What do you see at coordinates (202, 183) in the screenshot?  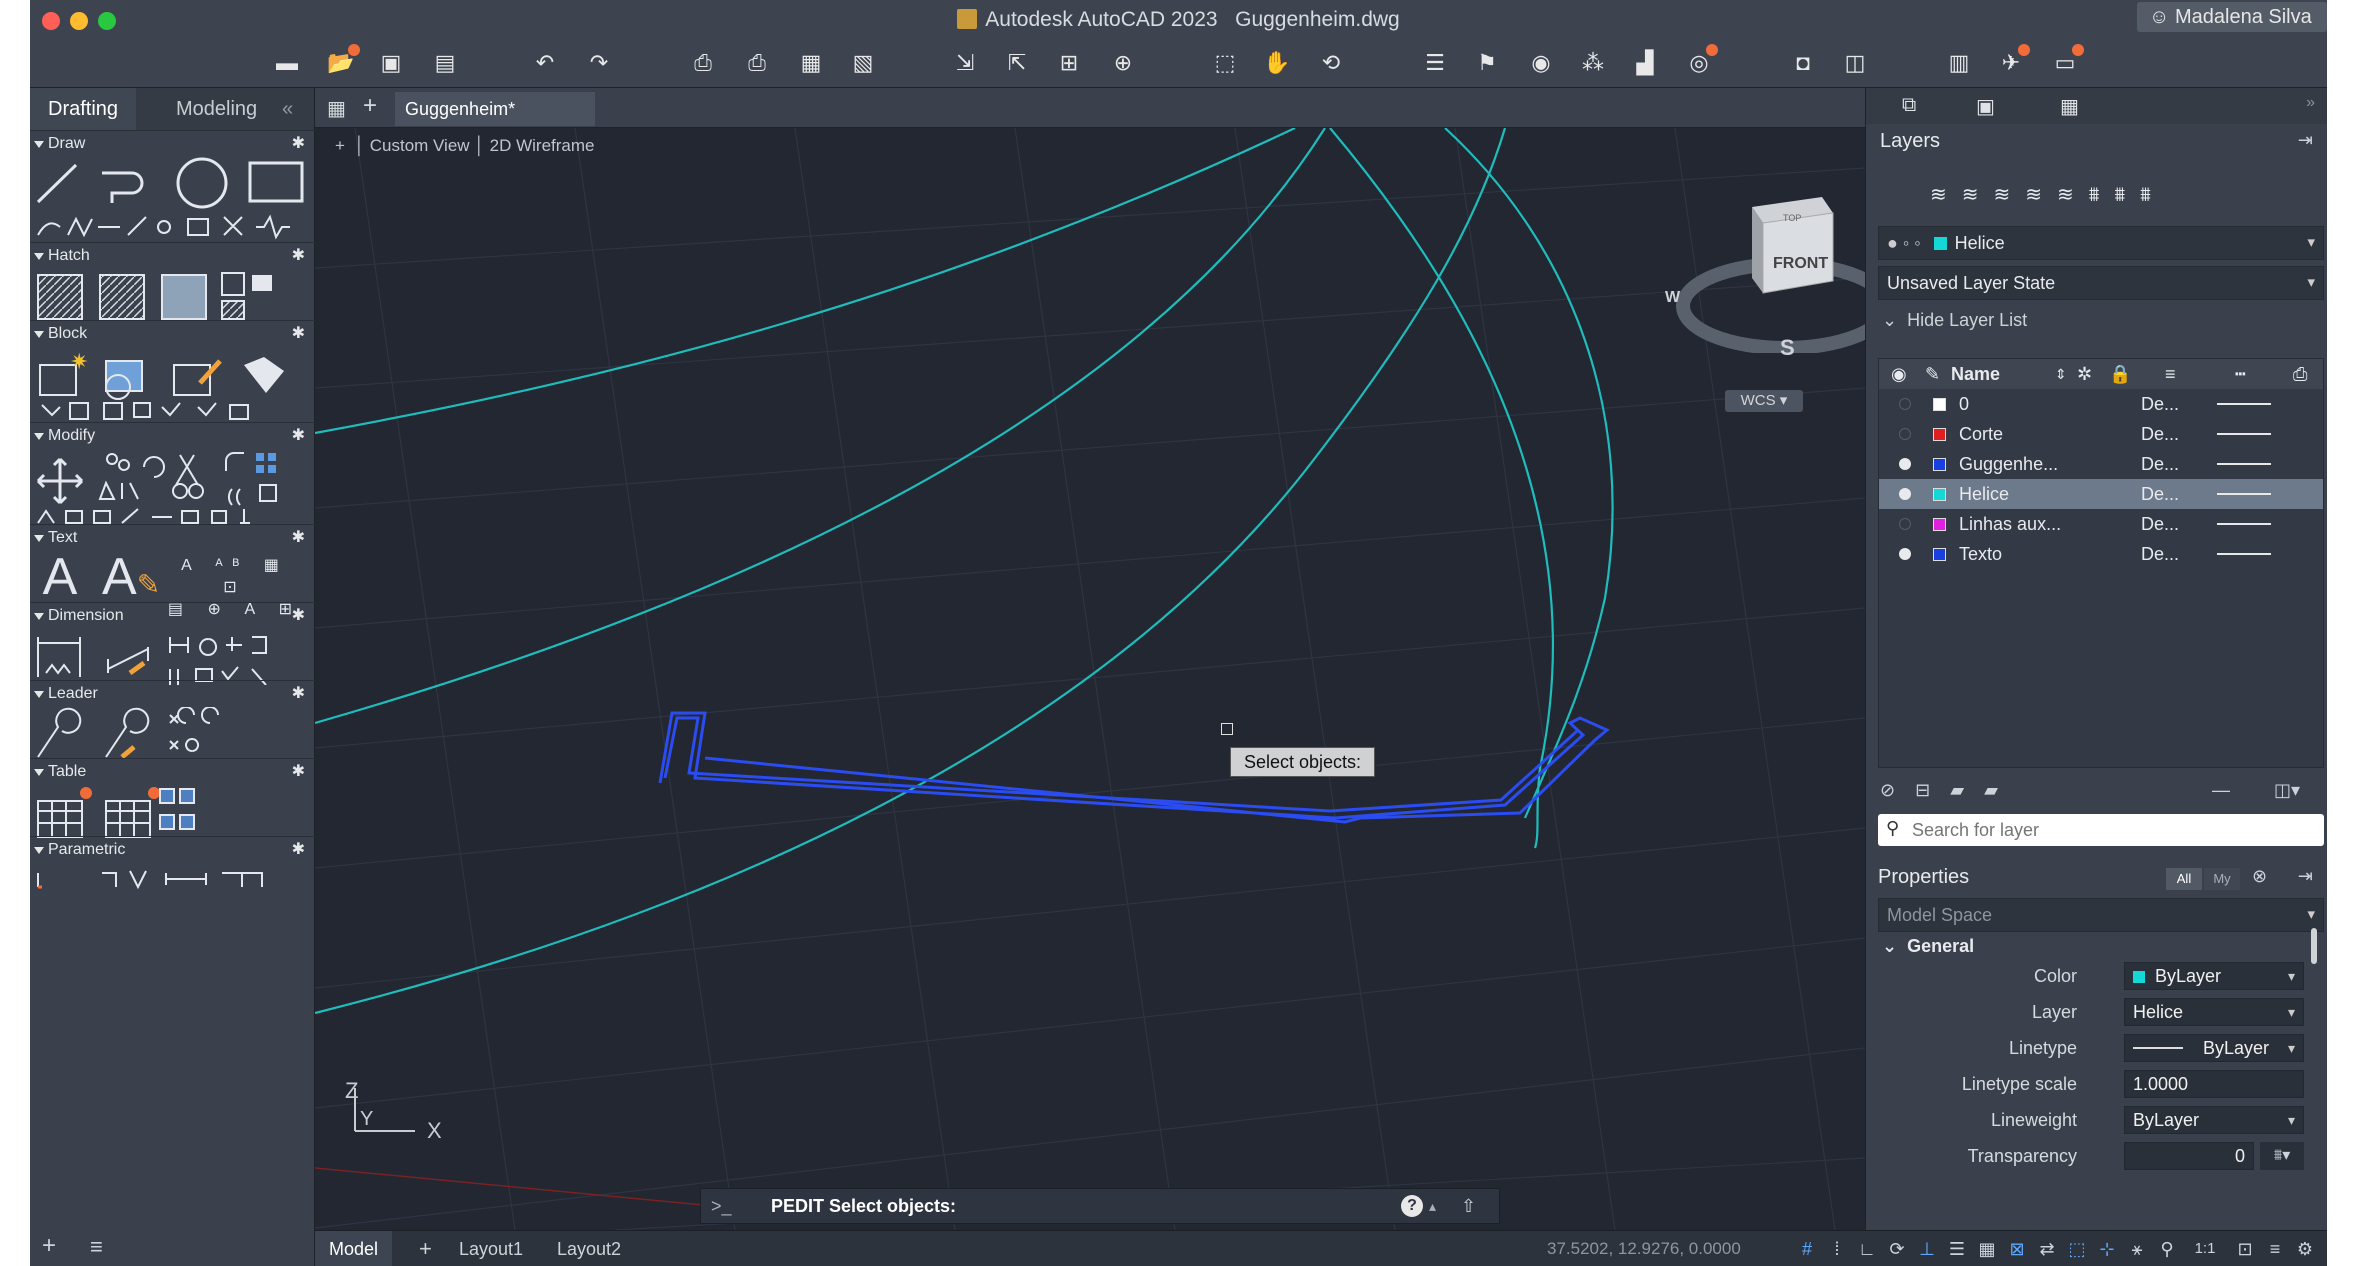 I see `circle-tool-icon` at bounding box center [202, 183].